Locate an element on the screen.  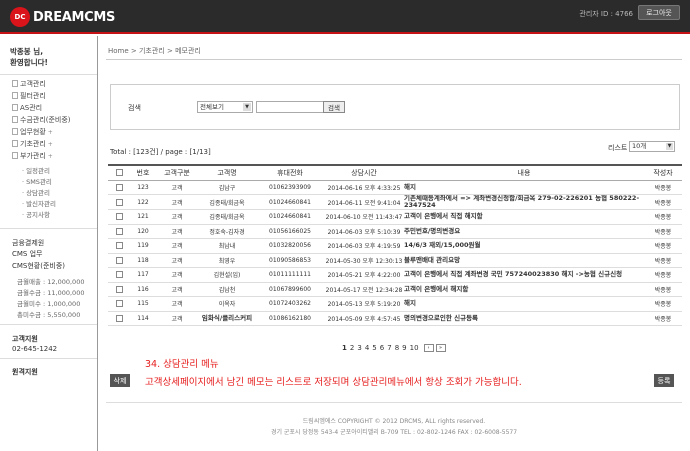
select-all-checkbox is located at coordinates (119, 173).